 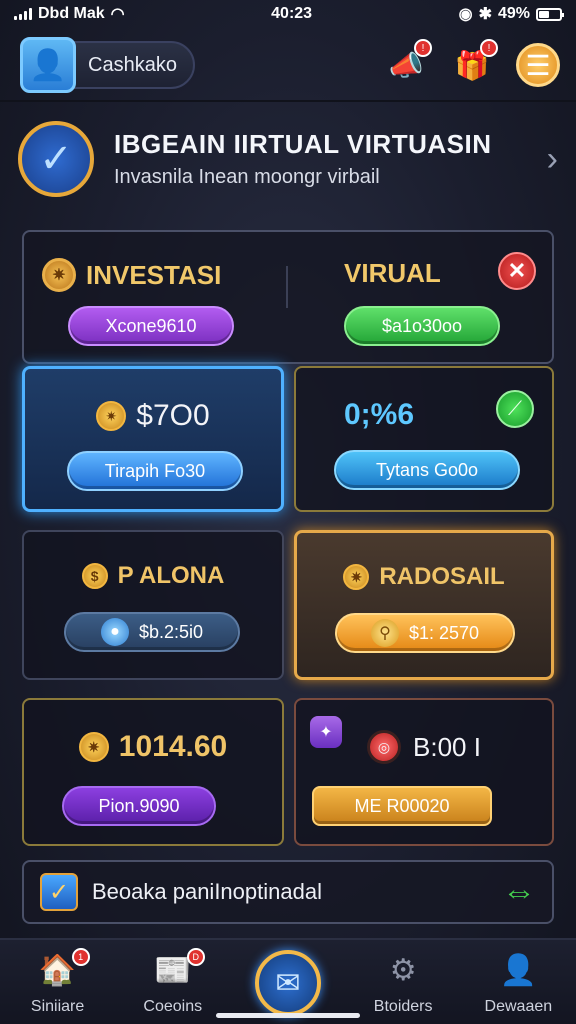 I want to click on checkbox: ✓, so click(x=59, y=892).